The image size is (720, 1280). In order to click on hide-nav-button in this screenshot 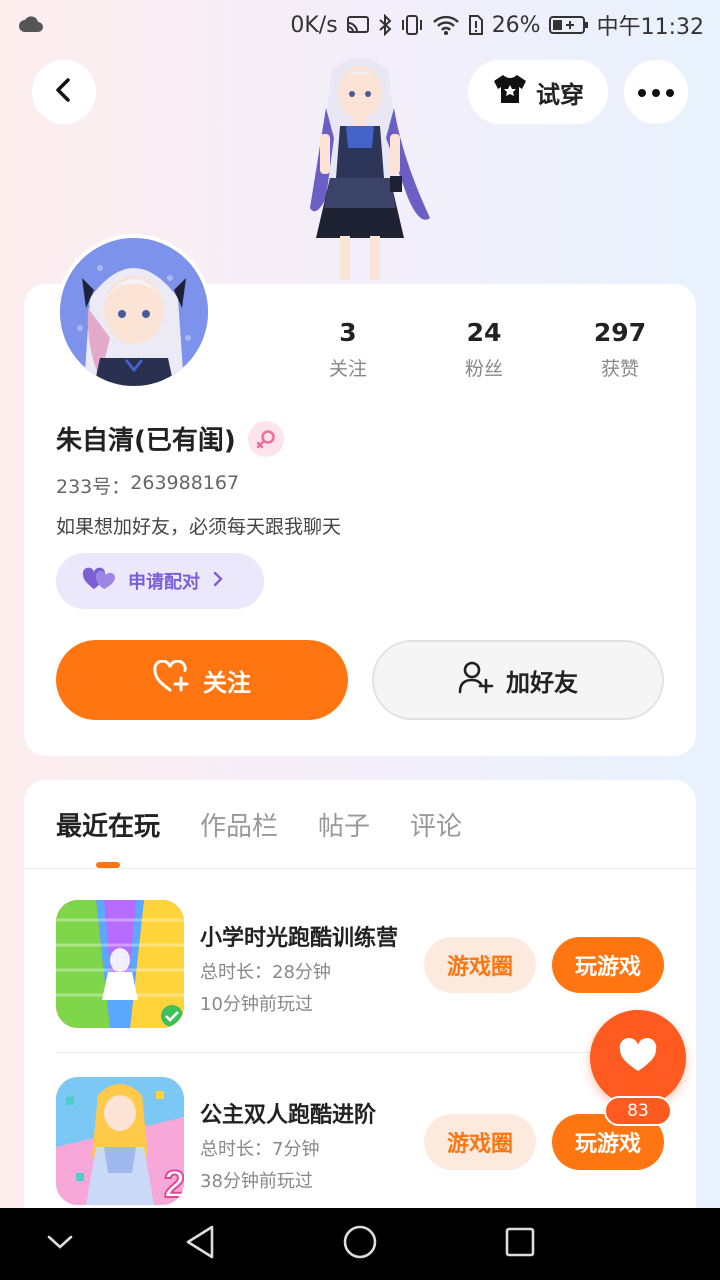, I will do `click(60, 1244)`.